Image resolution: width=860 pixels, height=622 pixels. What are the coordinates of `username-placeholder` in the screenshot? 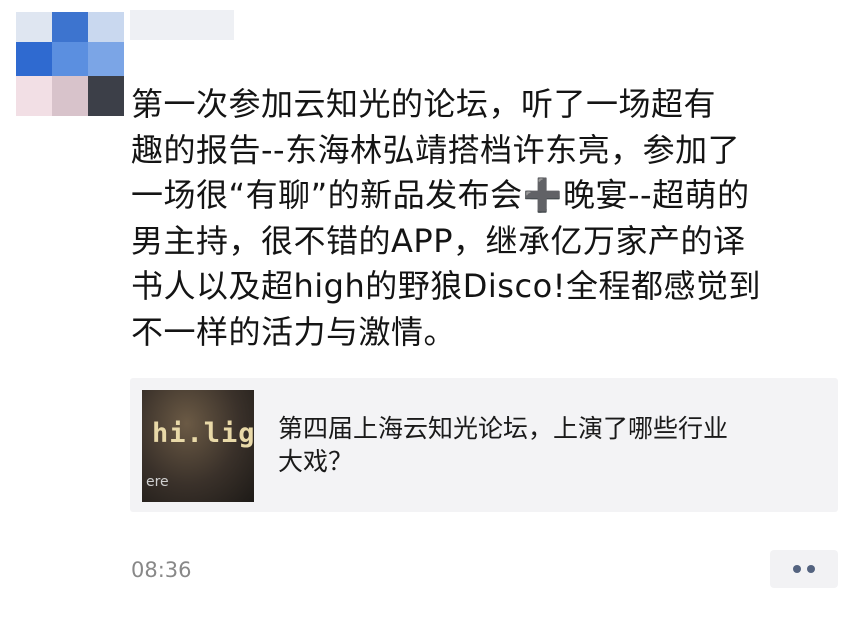 It's located at (182, 25).